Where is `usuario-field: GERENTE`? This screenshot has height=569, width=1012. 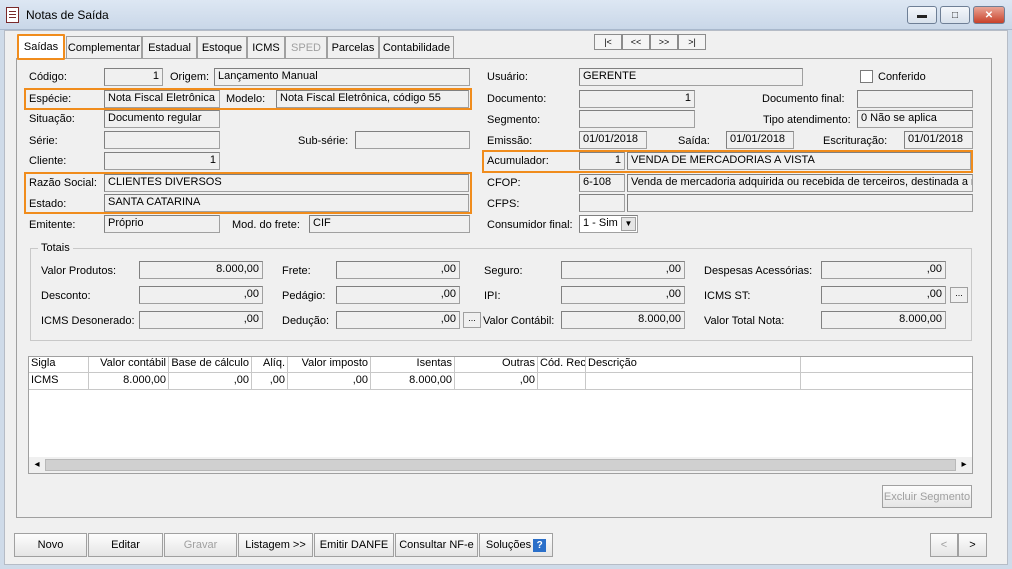 usuario-field: GERENTE is located at coordinates (691, 77).